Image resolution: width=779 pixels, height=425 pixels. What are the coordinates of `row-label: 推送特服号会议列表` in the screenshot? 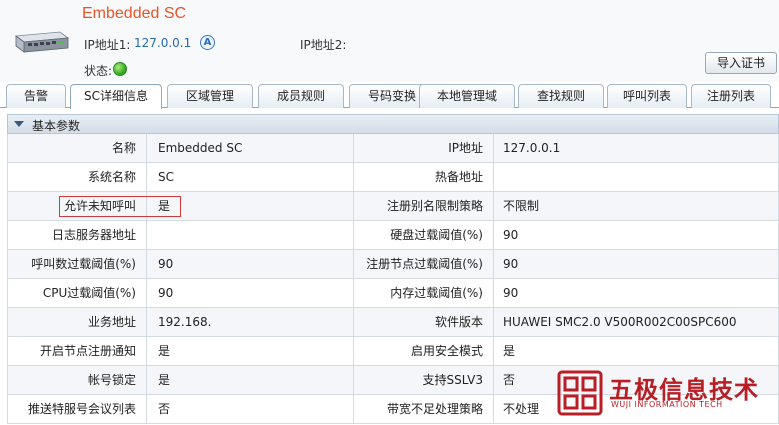 It's located at (77, 409).